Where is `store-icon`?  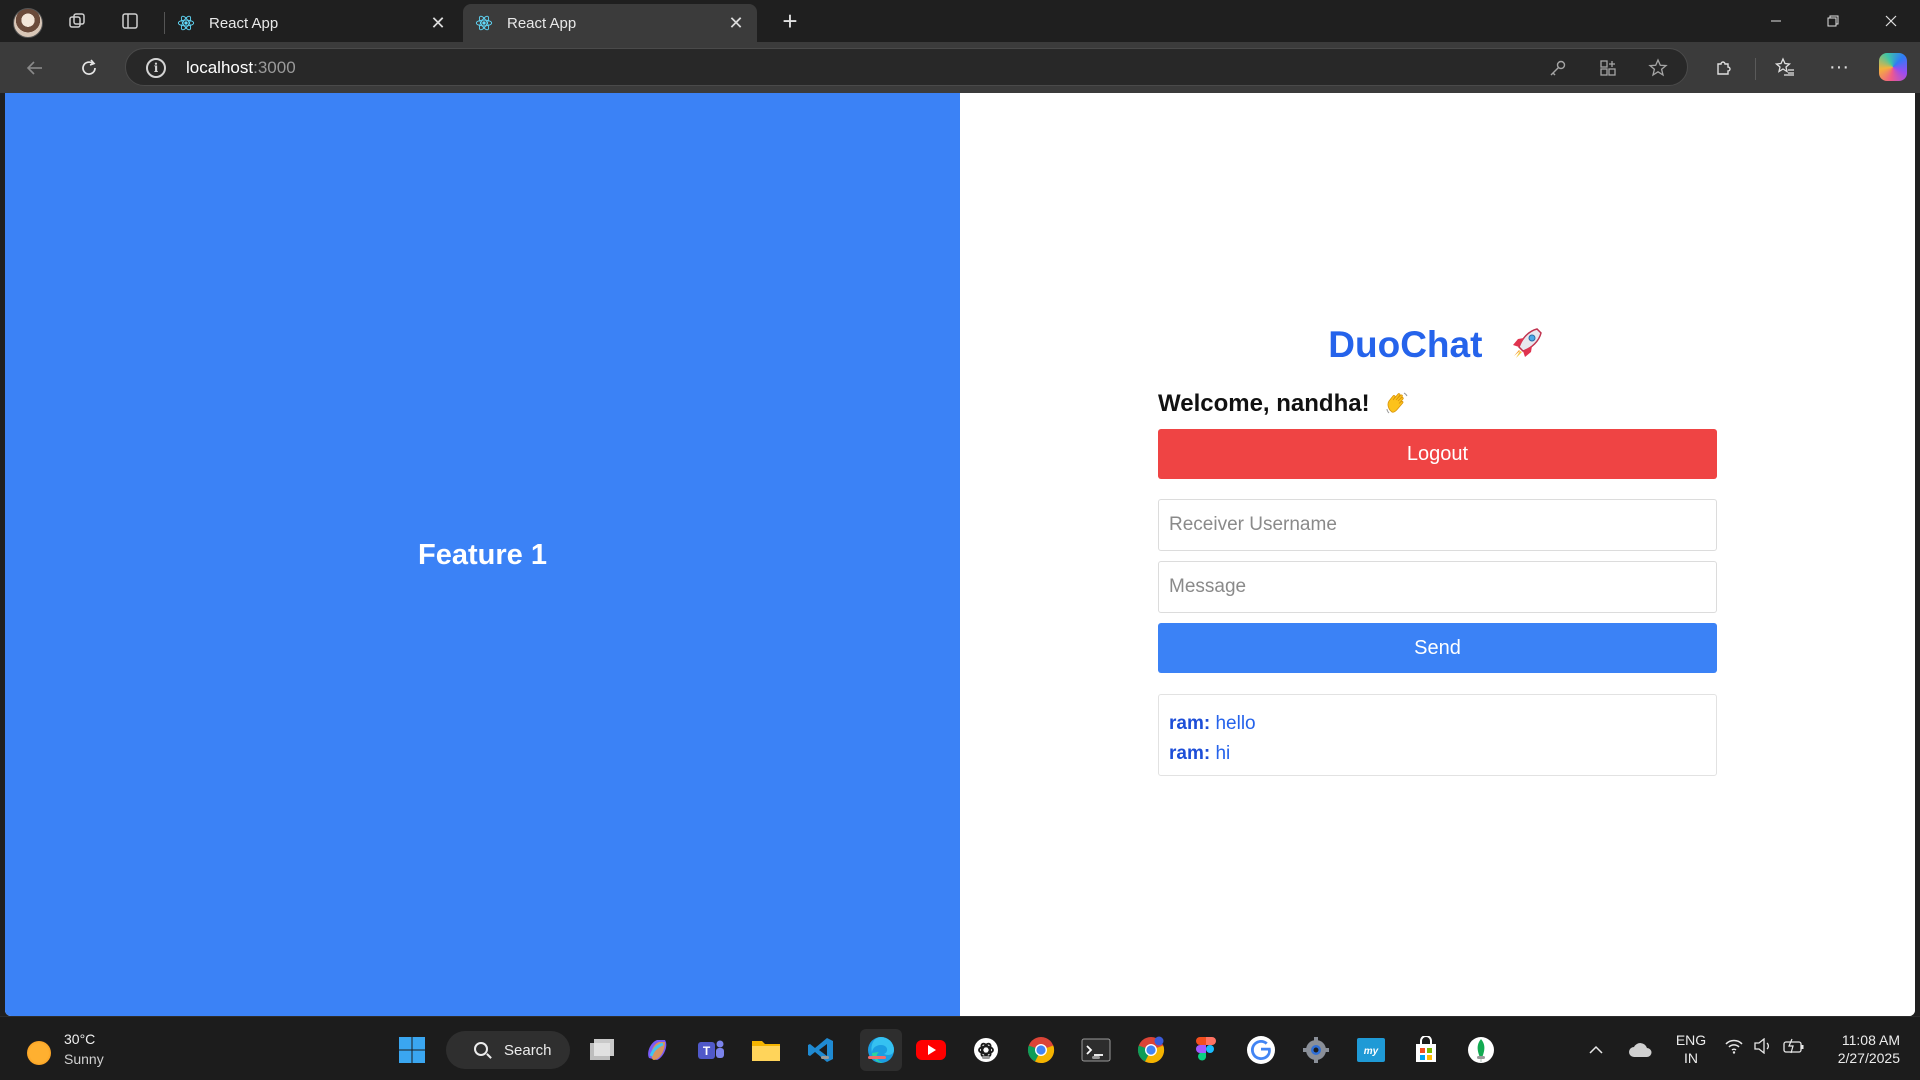 store-icon is located at coordinates (1426, 1050).